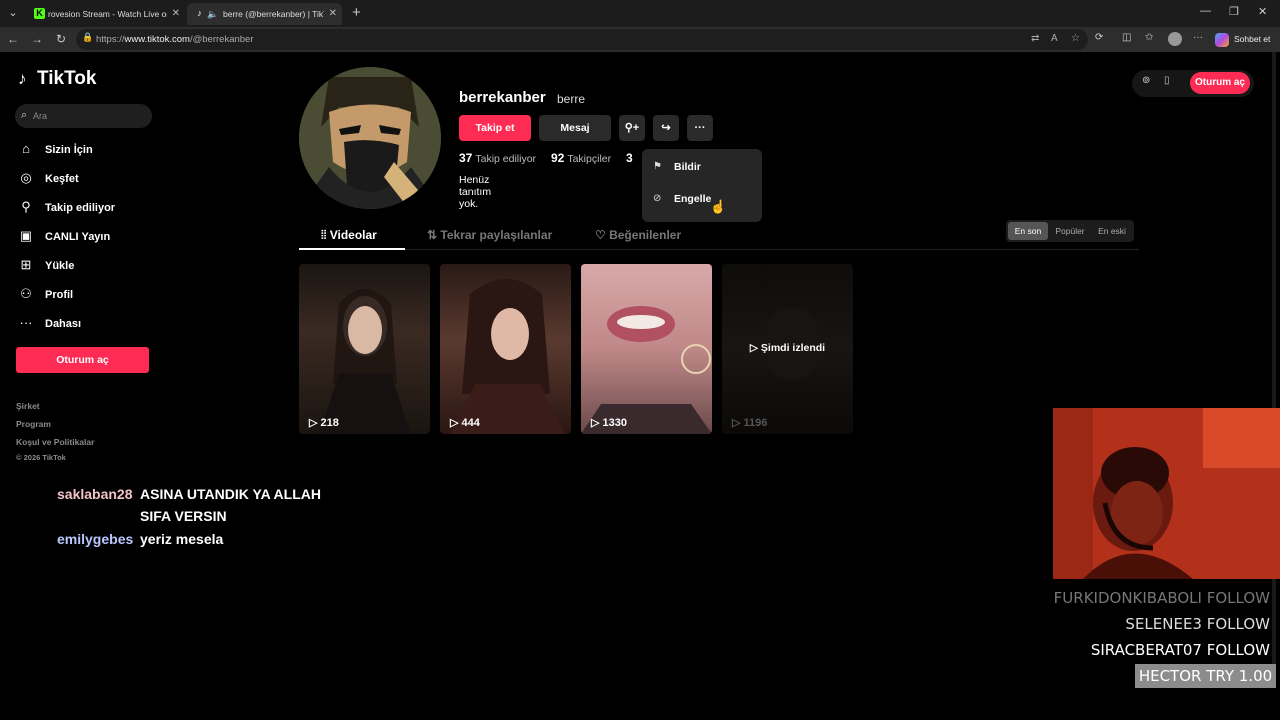  Describe the element at coordinates (189, 494) in the screenshot. I see `chat-message: saklaban28 ASINA UTANDIK YA ALLAH` at that location.